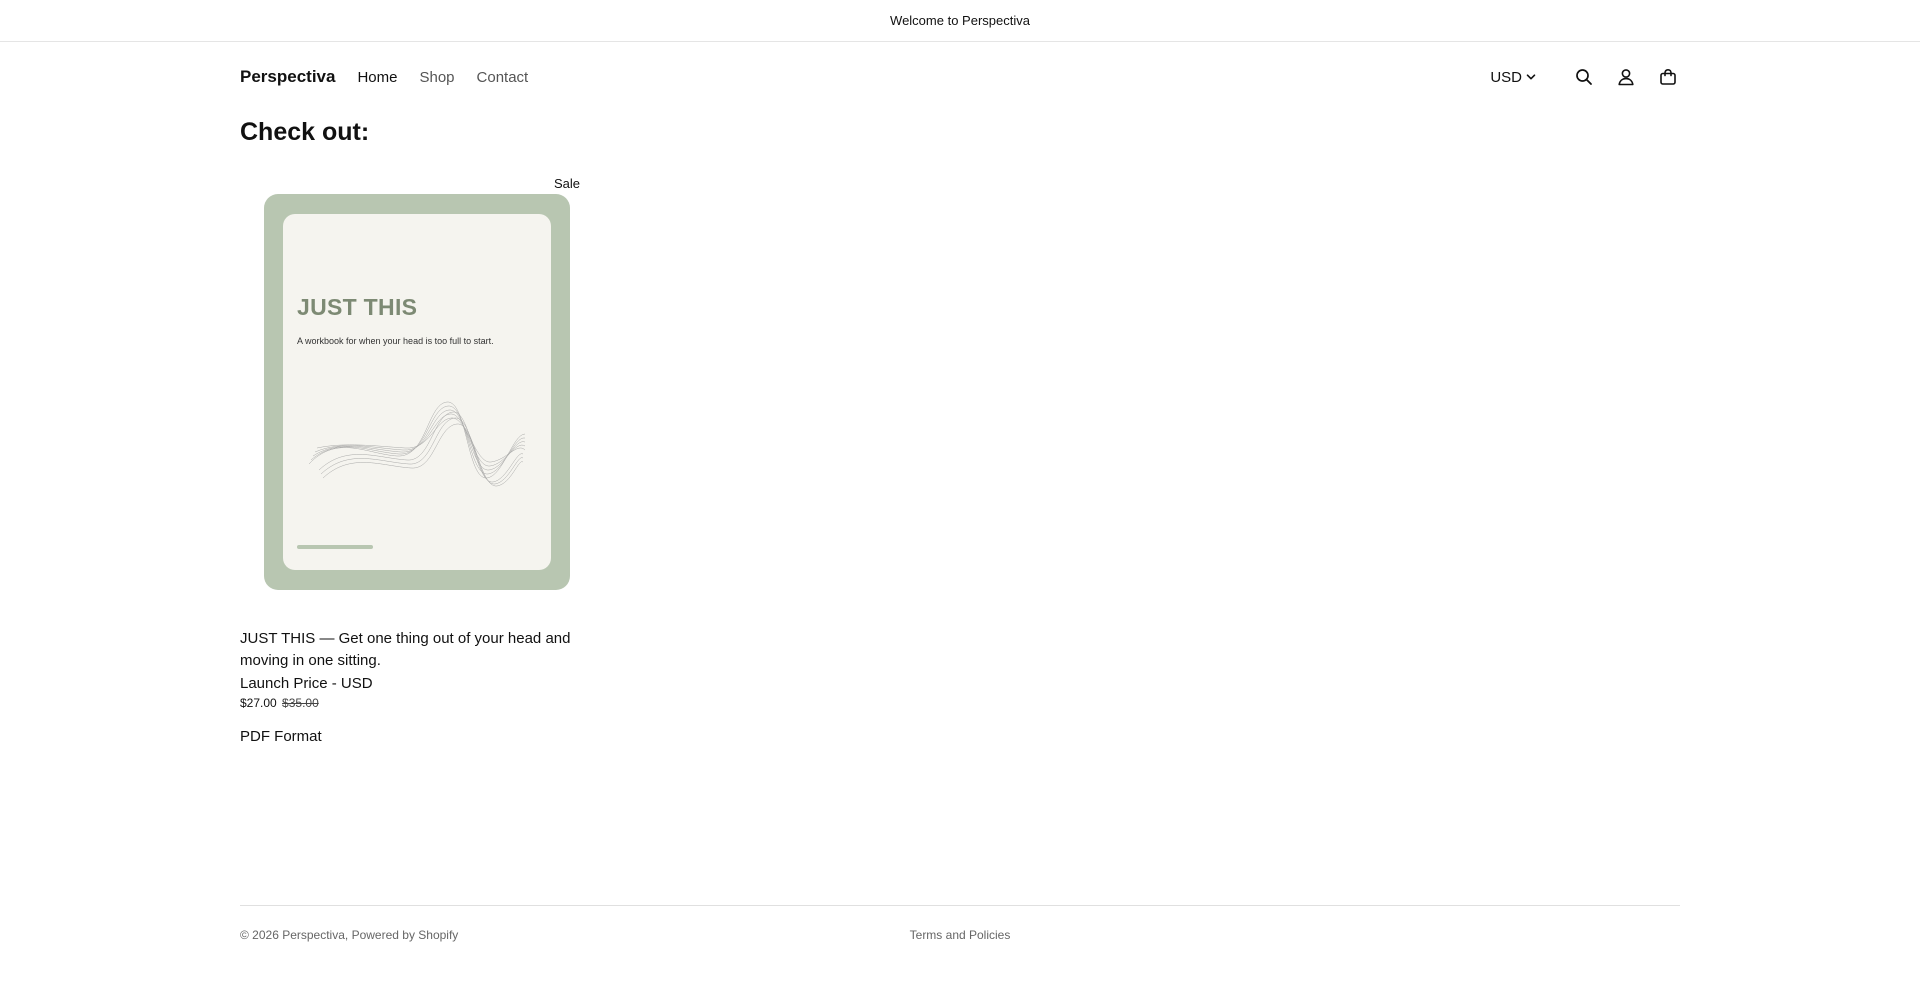 The width and height of the screenshot is (1920, 993). I want to click on currency-selector: USD, so click(1513, 77).